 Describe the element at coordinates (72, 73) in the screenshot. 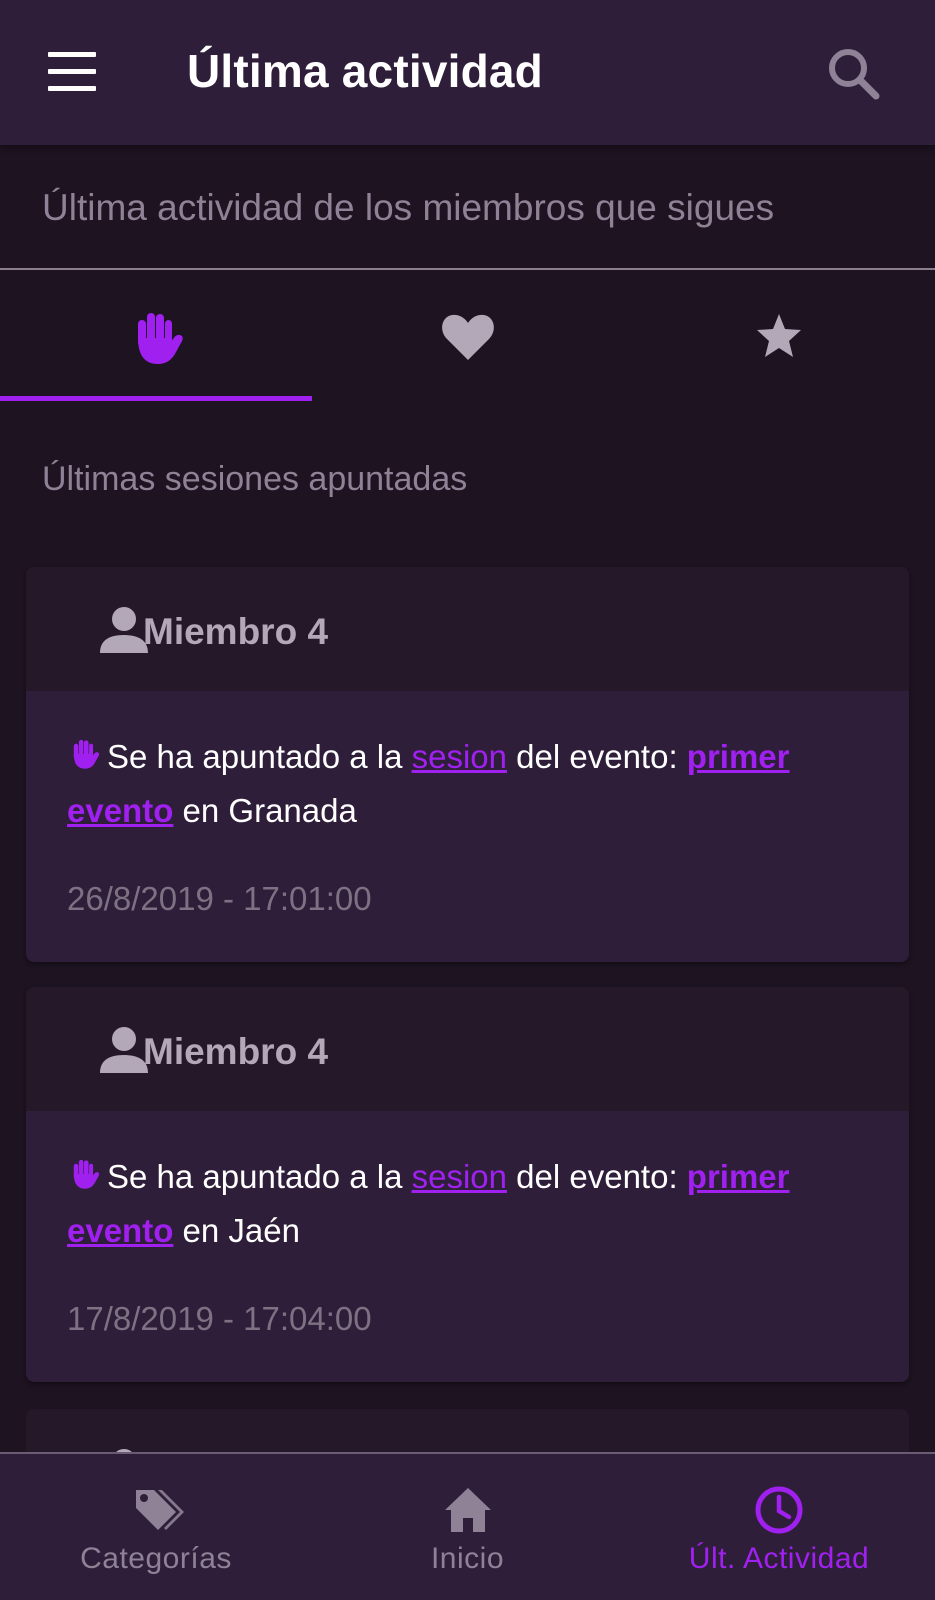

I see `menu-button` at that location.